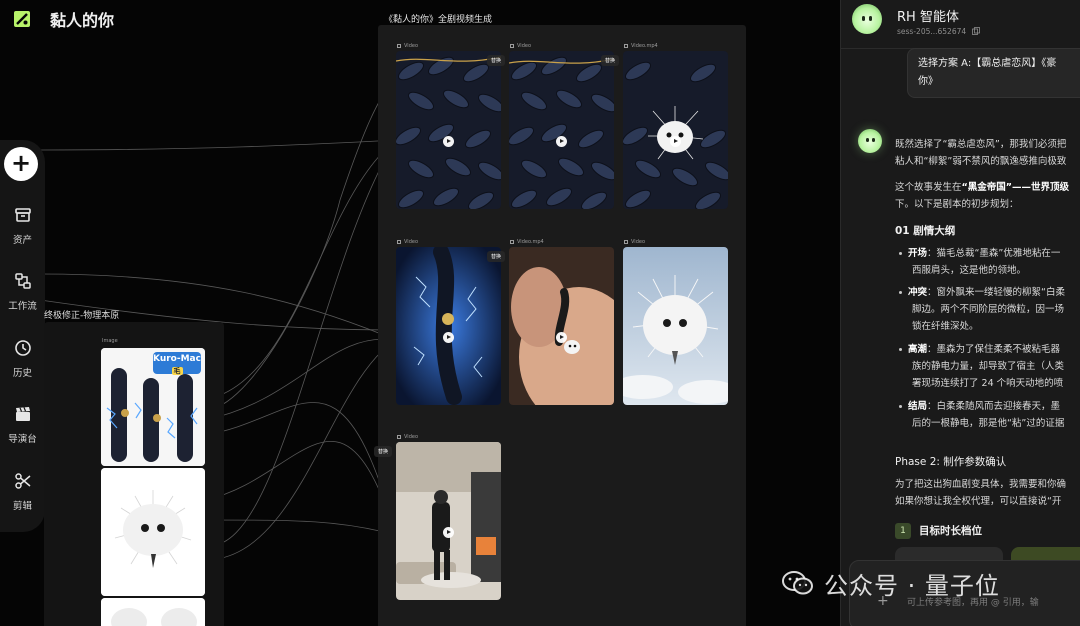  I want to click on add-button: +, so click(21, 164).